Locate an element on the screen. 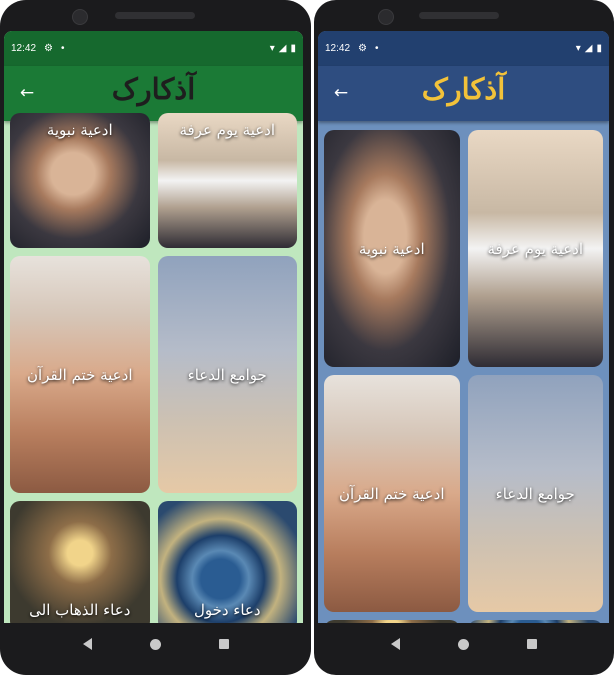 The height and width of the screenshot is (675, 614). tile-label: دعاء الذهاب الى is located at coordinates (80, 610).